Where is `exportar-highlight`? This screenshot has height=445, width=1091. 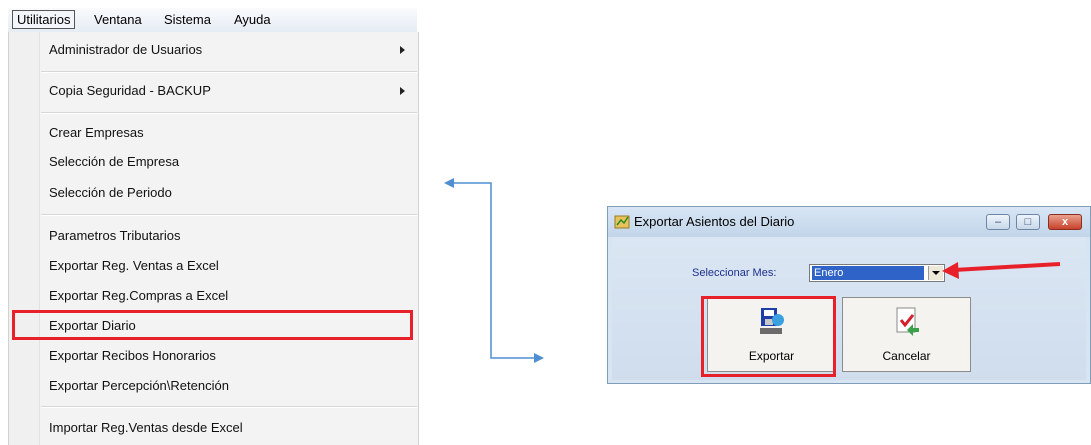
exportar-highlight is located at coordinates (768, 336).